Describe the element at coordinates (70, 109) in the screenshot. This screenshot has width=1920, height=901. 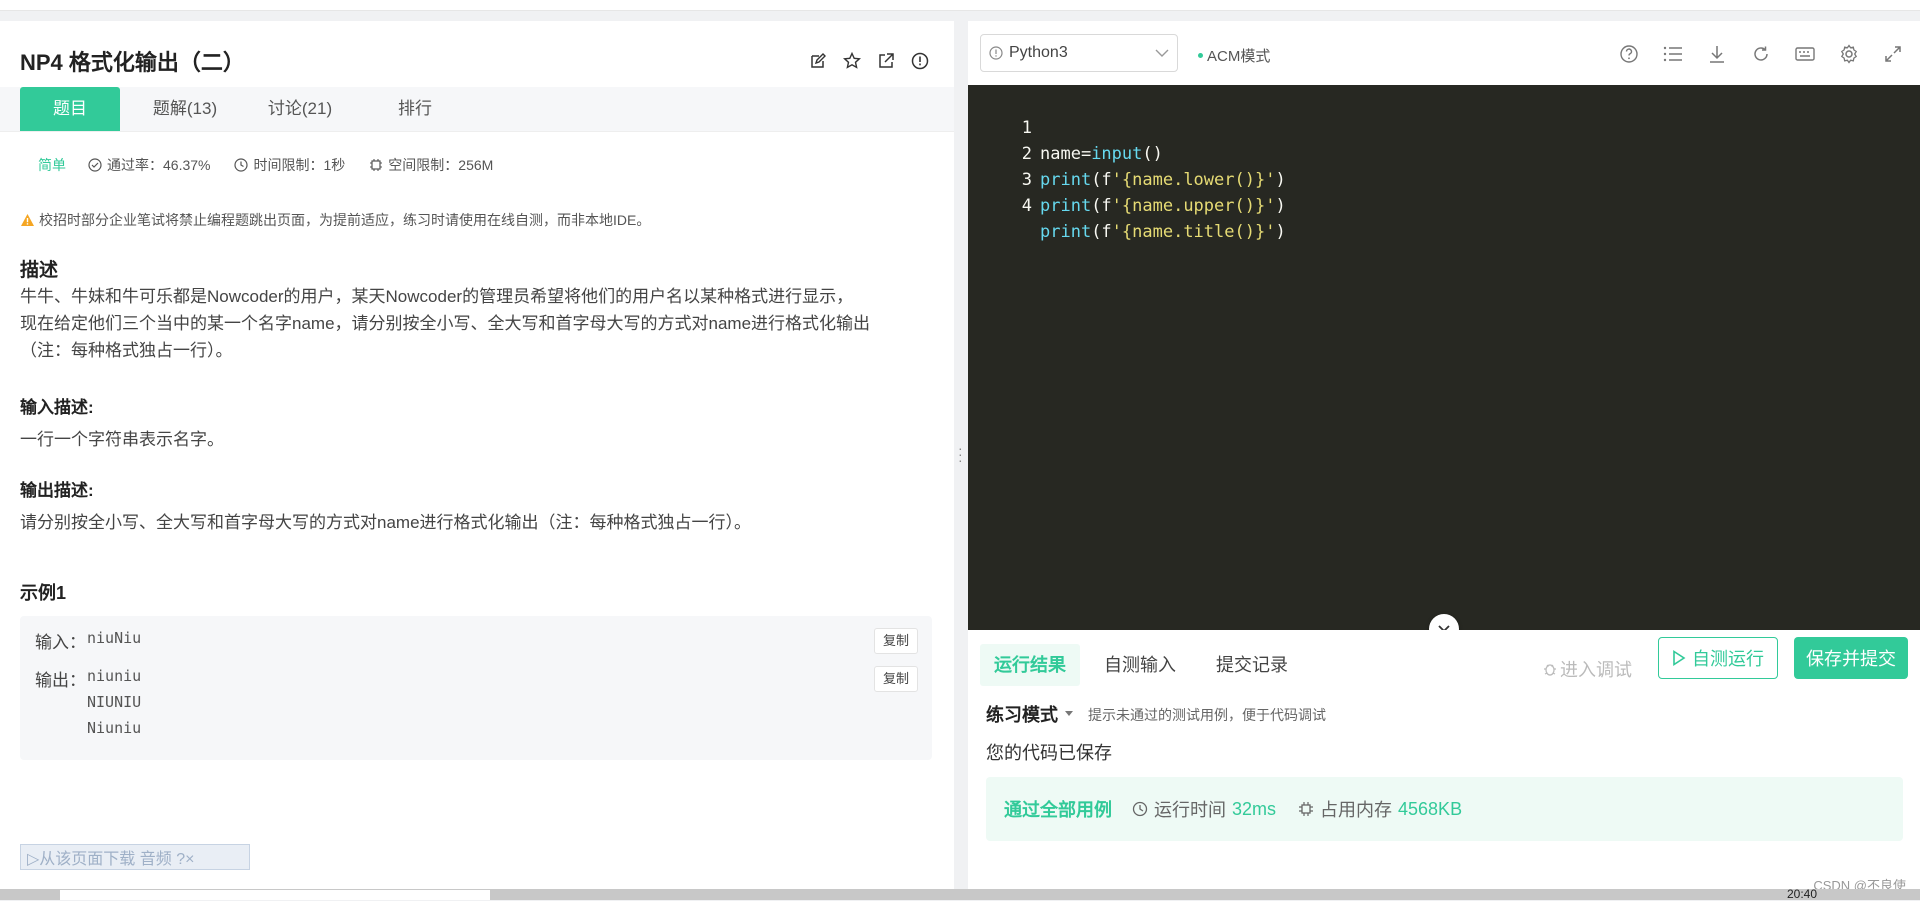
I see `tab-problem: 题目` at that location.